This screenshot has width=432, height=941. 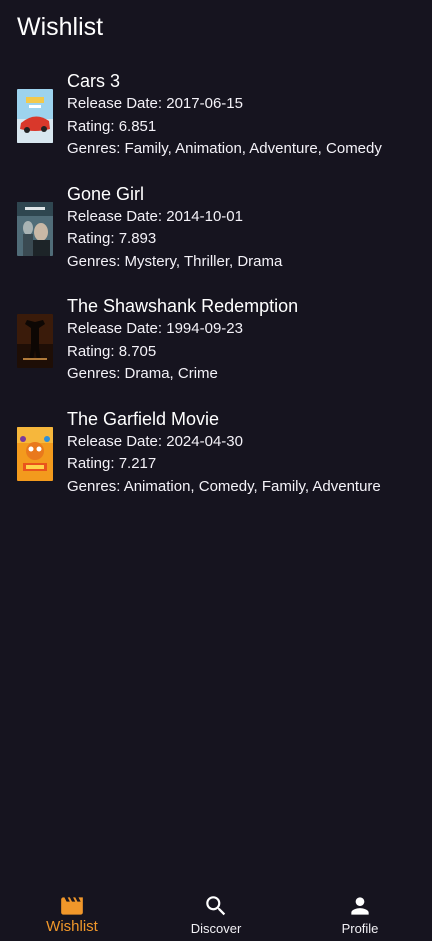 What do you see at coordinates (94, 81) in the screenshot?
I see `movie-title: Cars 3` at bounding box center [94, 81].